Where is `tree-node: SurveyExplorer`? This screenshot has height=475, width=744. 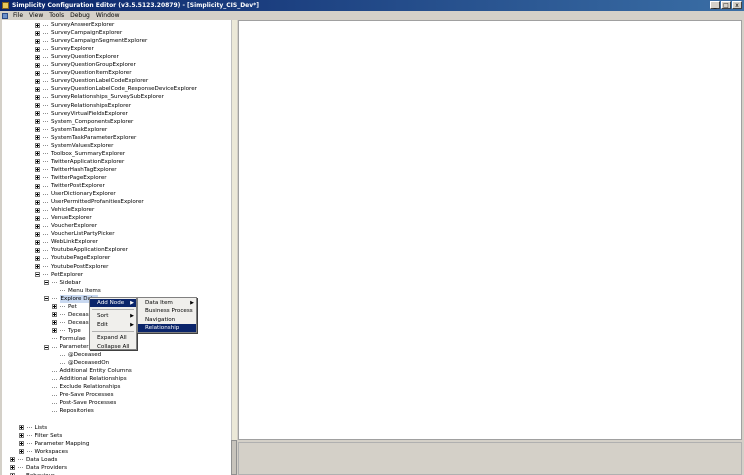 tree-node: SurveyExplorer is located at coordinates (64, 49).